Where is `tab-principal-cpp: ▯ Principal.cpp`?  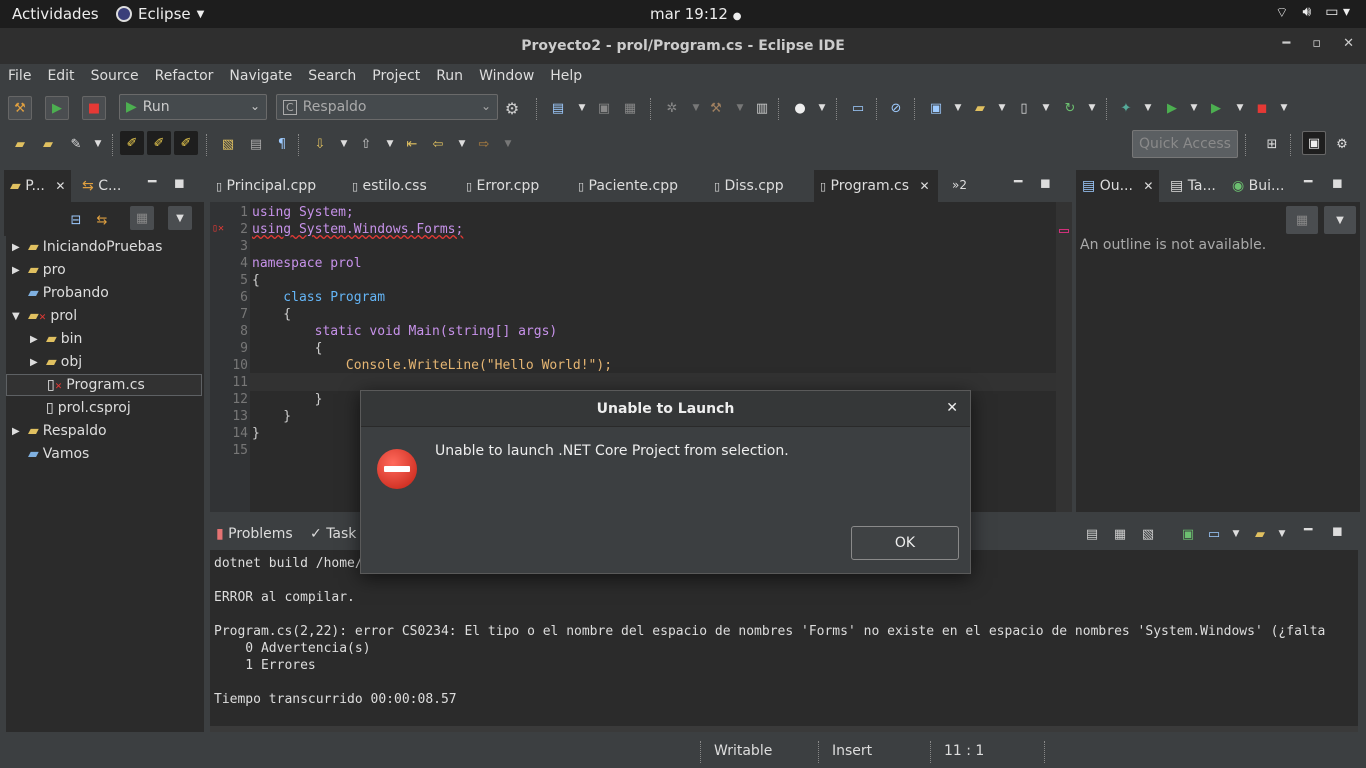 tab-principal-cpp: ▯ Principal.cpp is located at coordinates (266, 186).